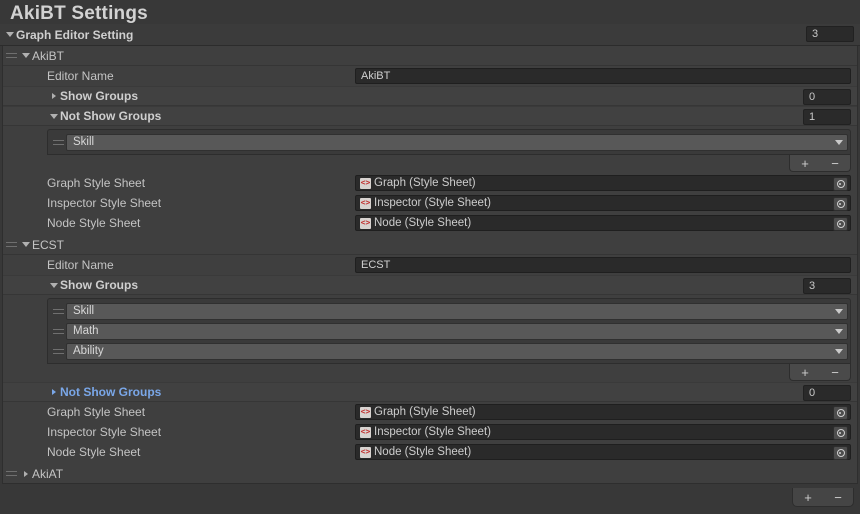 This screenshot has width=860, height=514. What do you see at coordinates (88, 351) in the screenshot?
I see `group-dropdown-value: Ability` at bounding box center [88, 351].